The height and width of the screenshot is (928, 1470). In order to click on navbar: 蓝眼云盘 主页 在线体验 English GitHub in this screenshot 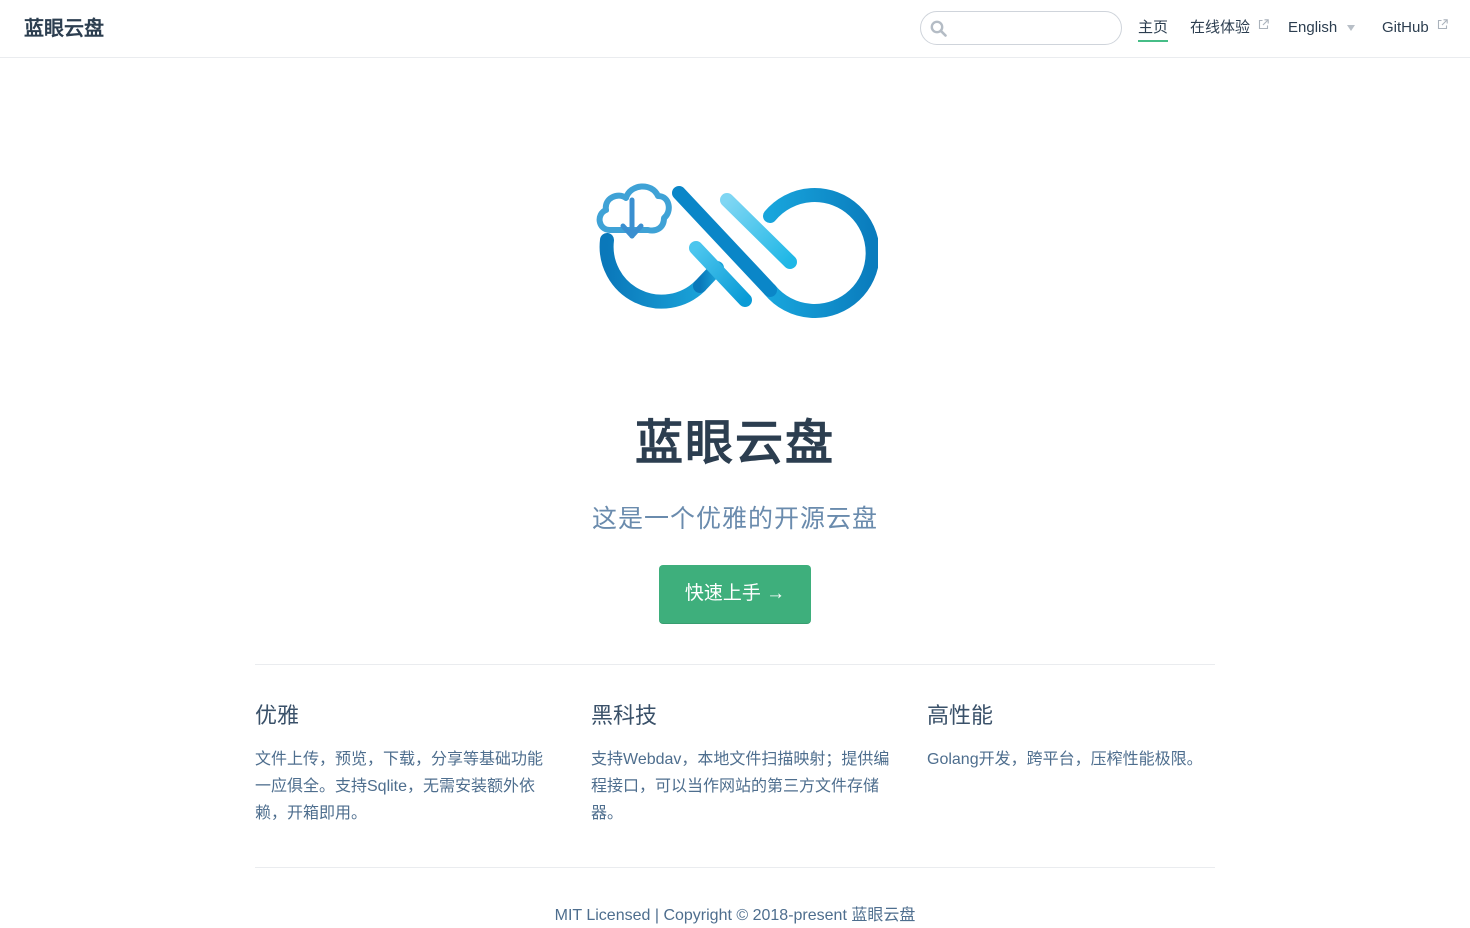, I will do `click(735, 29)`.